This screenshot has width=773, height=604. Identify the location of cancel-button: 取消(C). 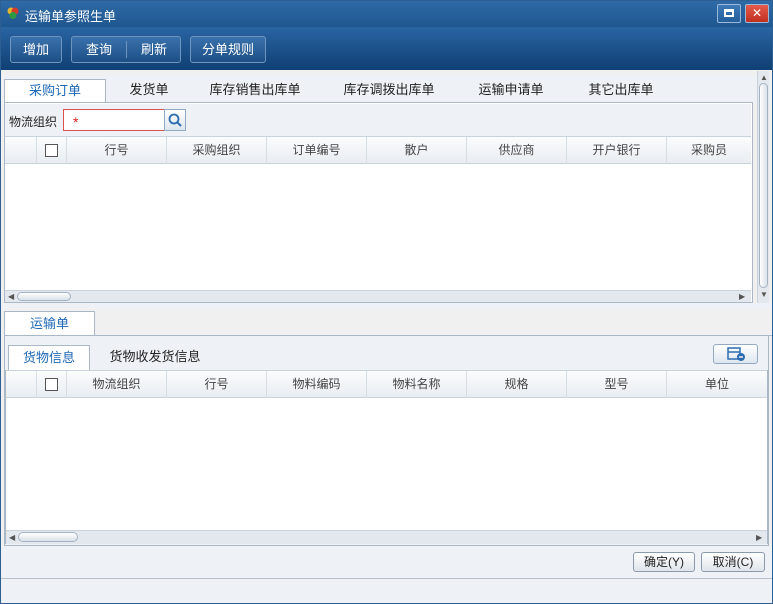
(733, 562).